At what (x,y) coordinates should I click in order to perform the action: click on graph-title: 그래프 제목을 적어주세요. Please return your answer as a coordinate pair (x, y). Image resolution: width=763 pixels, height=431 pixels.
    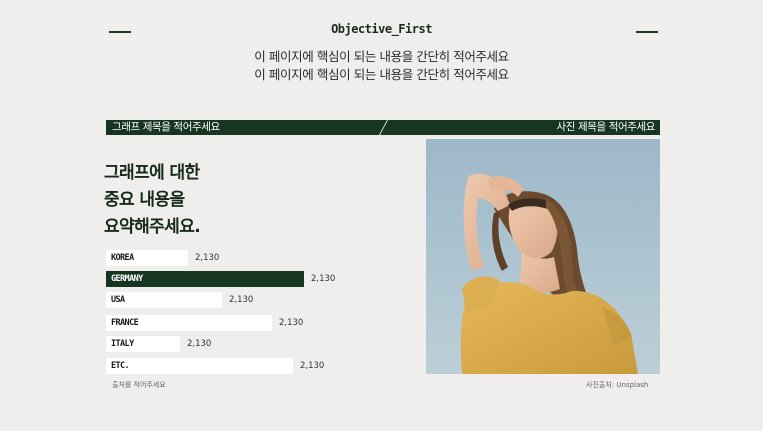
    Looking at the image, I should click on (166, 127).